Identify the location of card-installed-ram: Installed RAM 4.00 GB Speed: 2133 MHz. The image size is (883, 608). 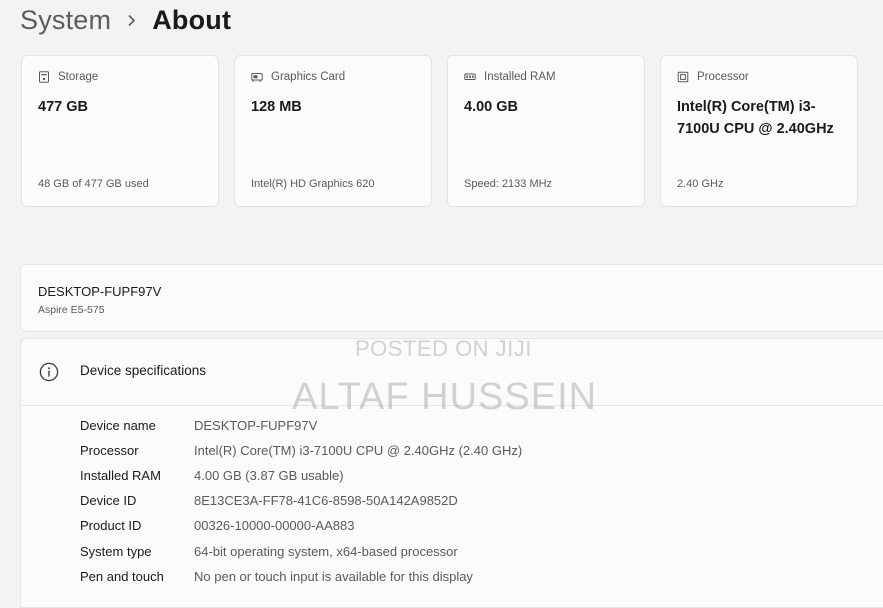
(546, 131).